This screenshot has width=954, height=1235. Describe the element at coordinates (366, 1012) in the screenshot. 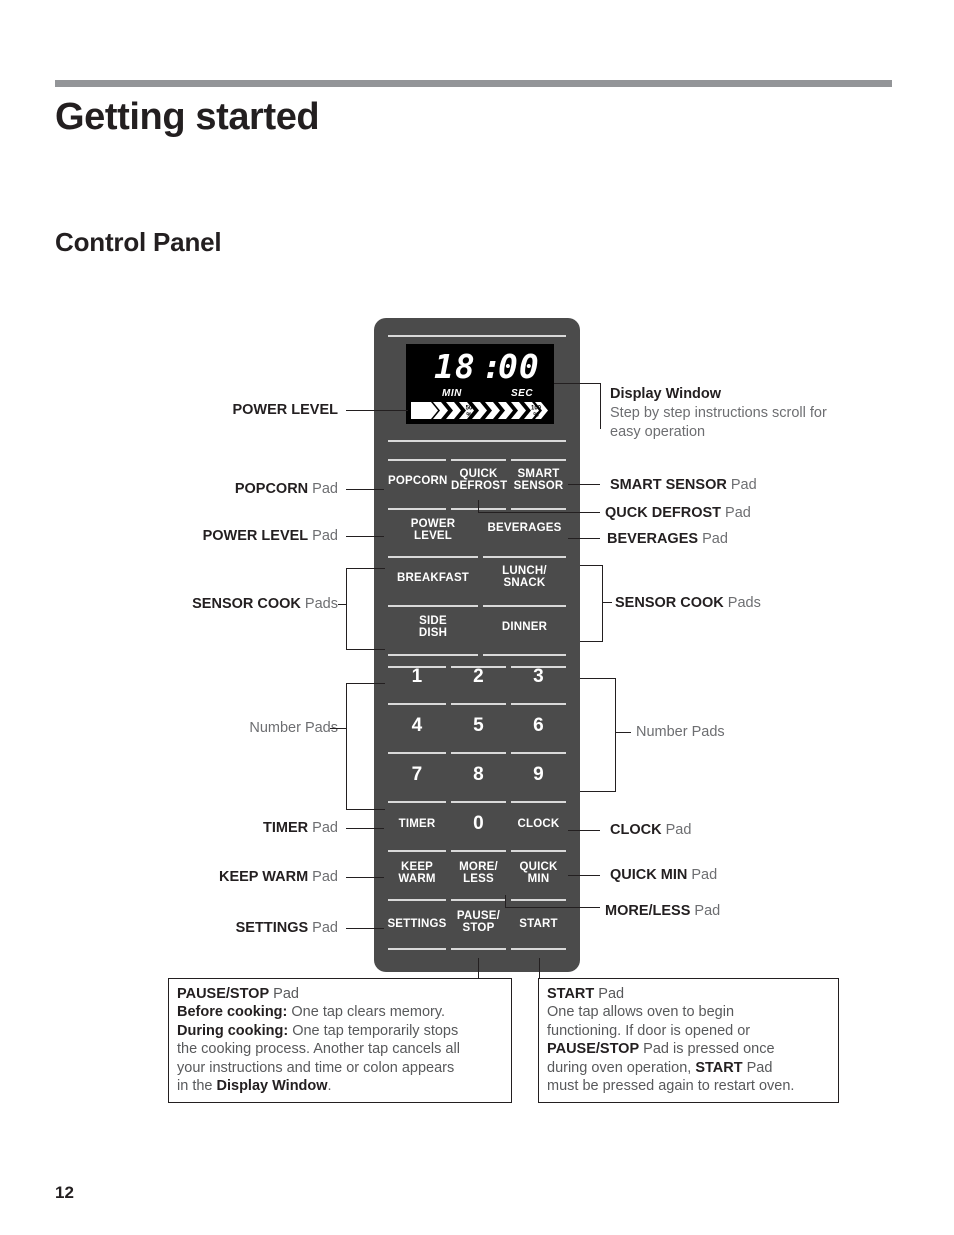

I see `note-text: One tap clears memory.` at that location.